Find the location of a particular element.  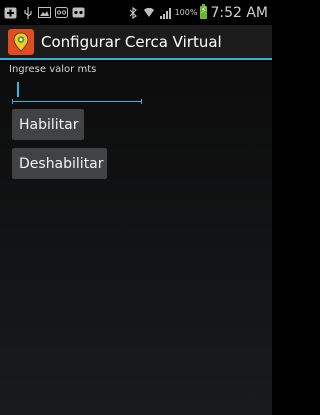

notification-icons is located at coordinates (44, 12).